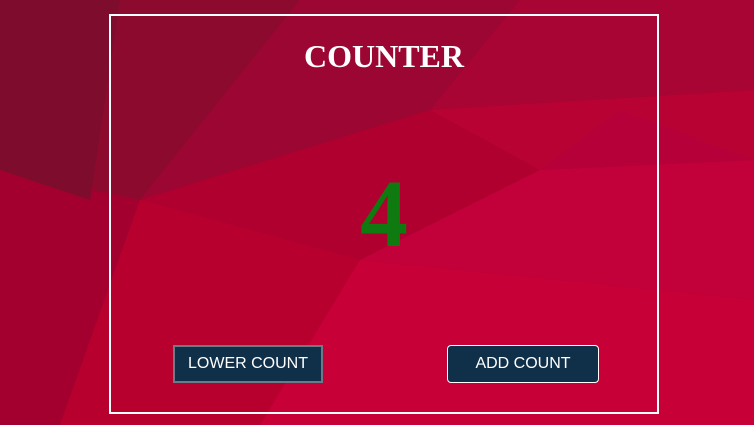  I want to click on count-display: 4, so click(384, 213).